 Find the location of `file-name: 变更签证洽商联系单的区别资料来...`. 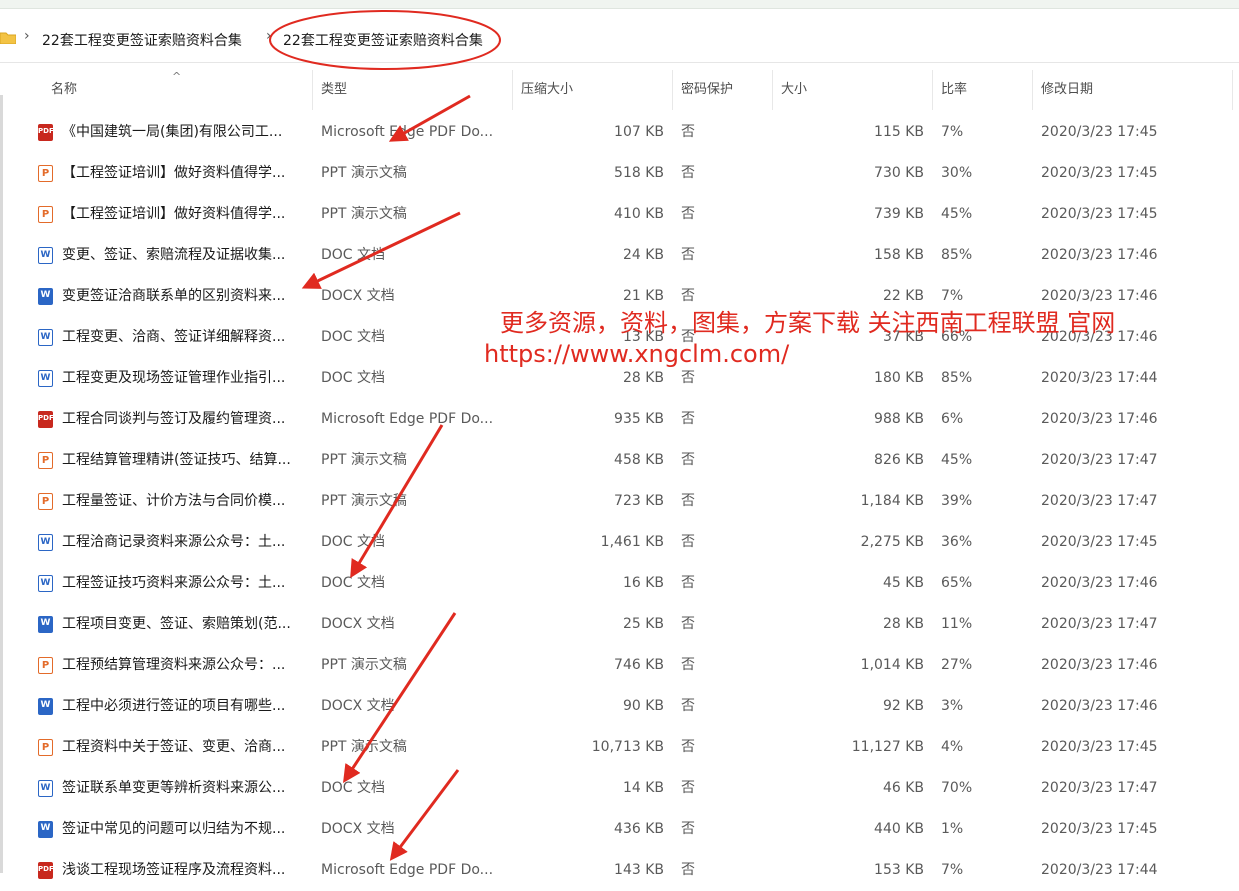

file-name: 变更签证洽商联系单的区别资料来... is located at coordinates (174, 296).